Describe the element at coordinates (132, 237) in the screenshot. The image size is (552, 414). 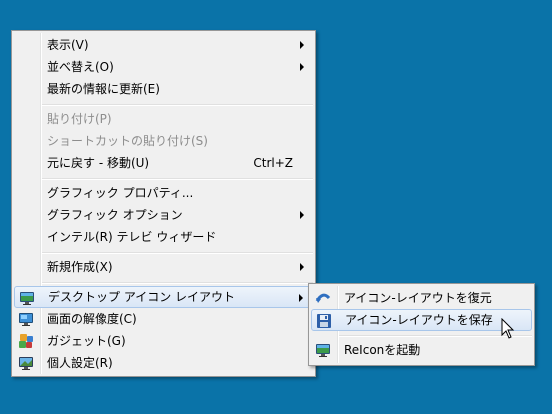
I see `menu-item-label: インテル(R) テレビ ウィザード` at that location.